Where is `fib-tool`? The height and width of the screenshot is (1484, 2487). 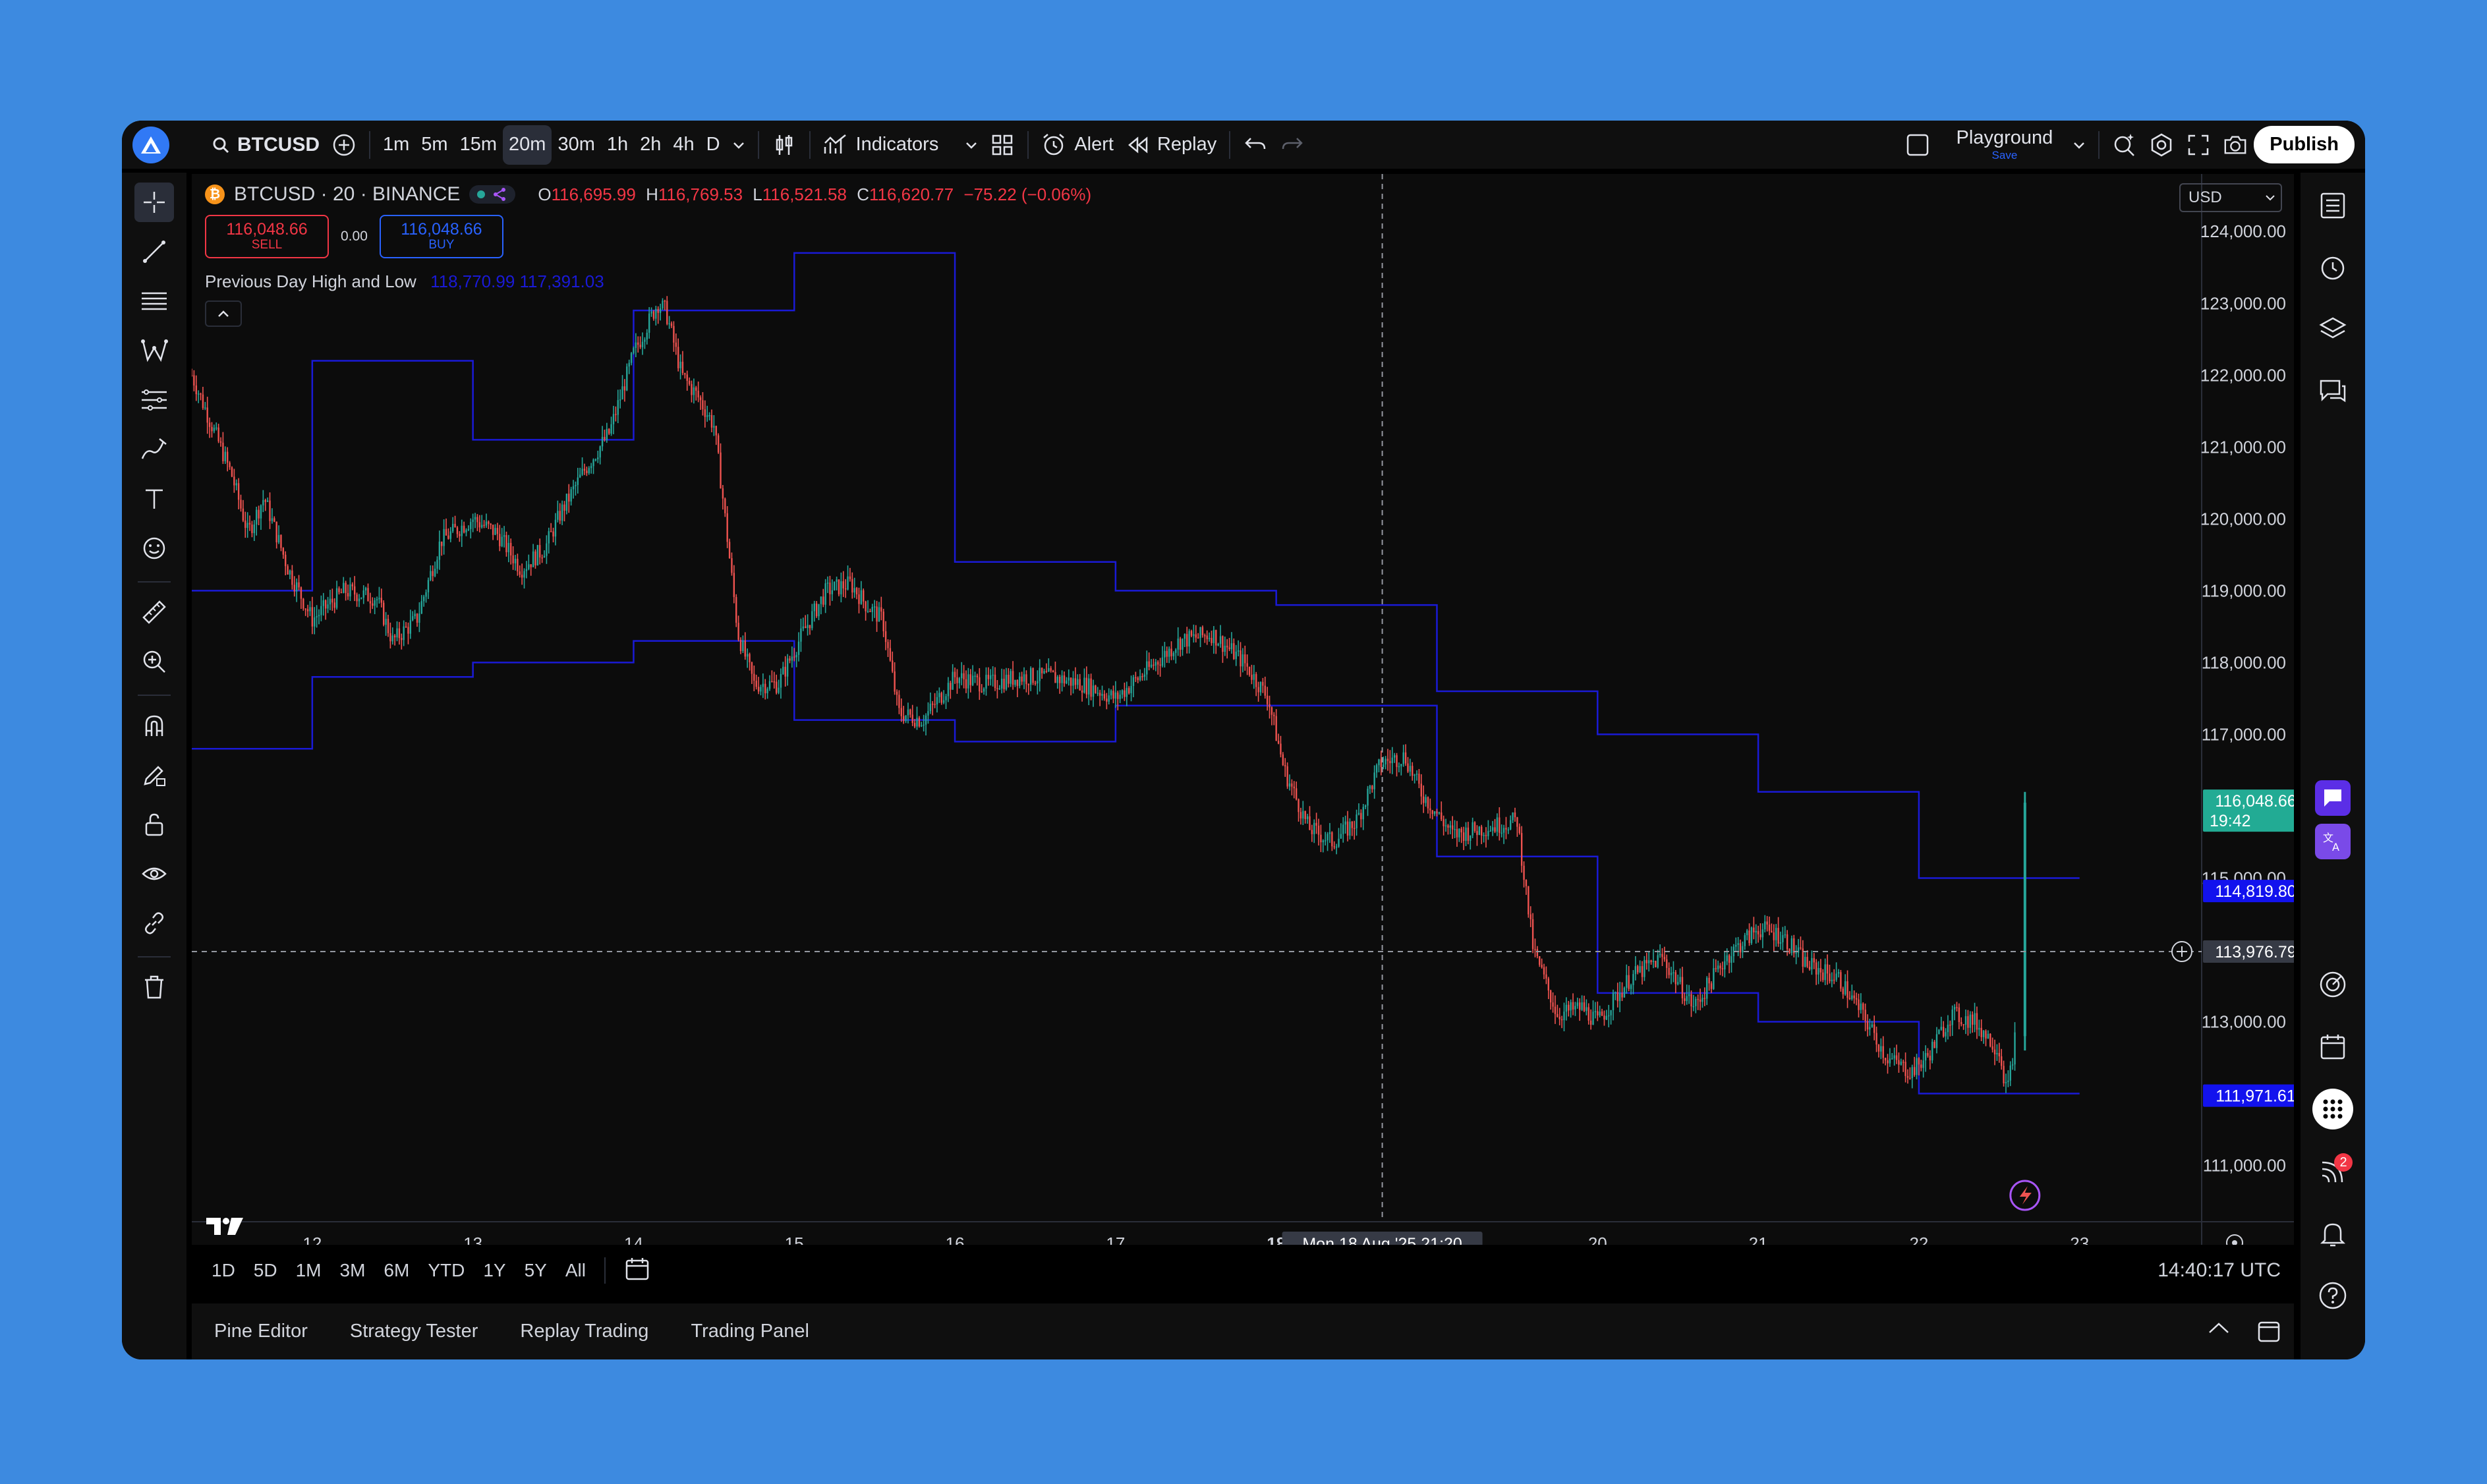 fib-tool is located at coordinates (154, 301).